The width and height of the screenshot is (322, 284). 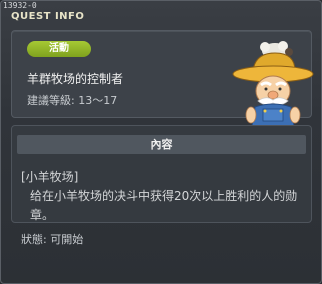 I want to click on event-badge: 活動, so click(x=59, y=49).